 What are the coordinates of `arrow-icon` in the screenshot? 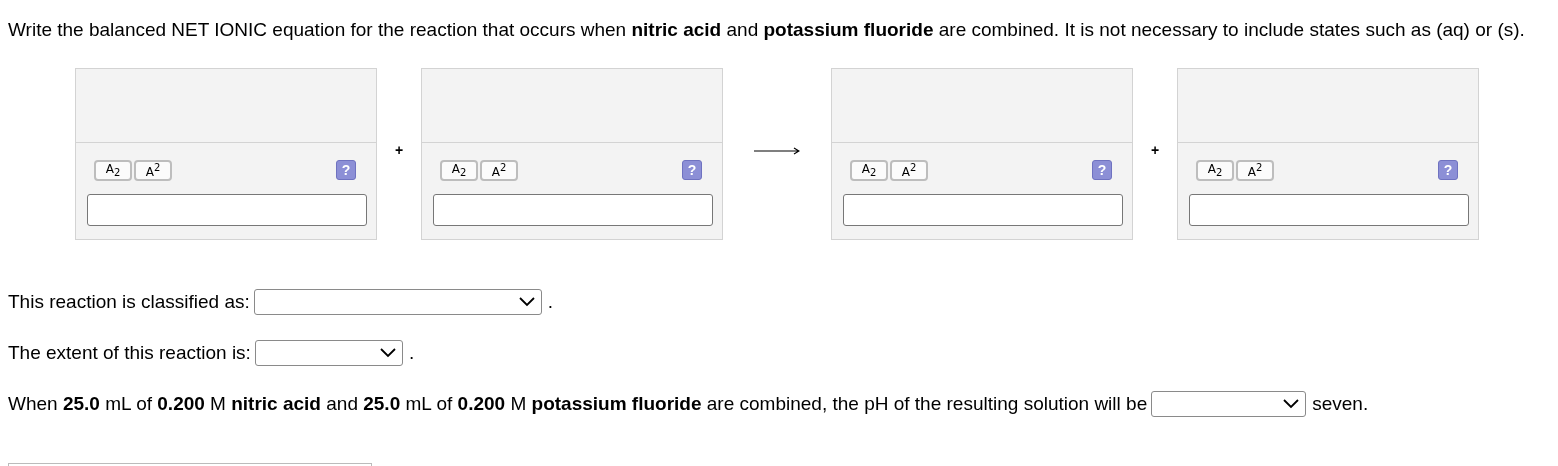 It's located at (777, 151).